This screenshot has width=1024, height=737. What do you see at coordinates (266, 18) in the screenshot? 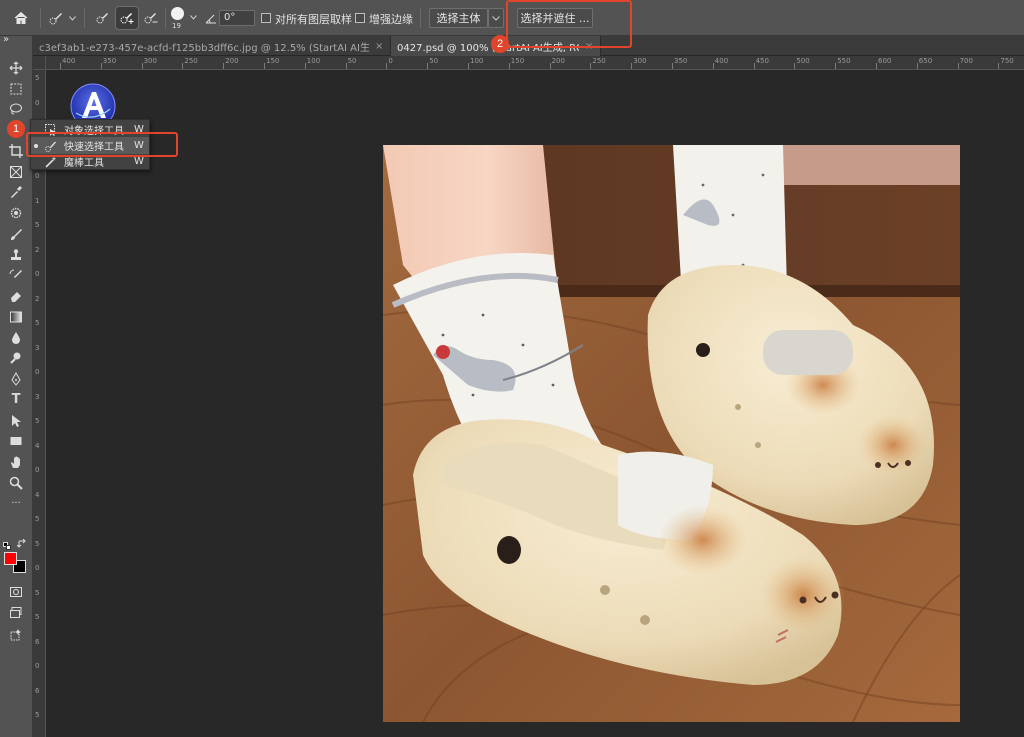
I see `sample-all-layers-checkbox` at bounding box center [266, 18].